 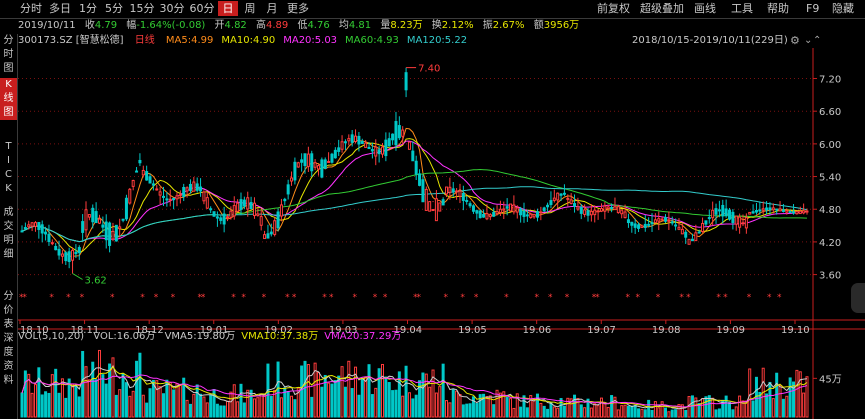 What do you see at coordinates (429, 69) in the screenshot?
I see `max-price-label: 7.40` at bounding box center [429, 69].